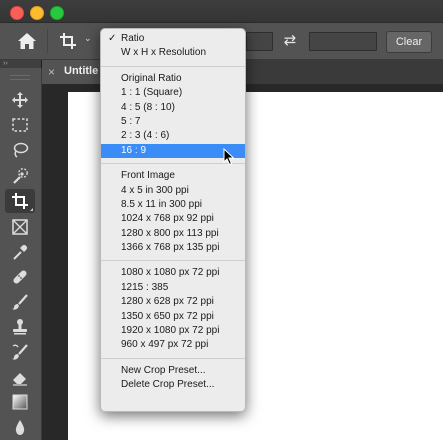 The width and height of the screenshot is (443, 440). What do you see at coordinates (173, 302) in the screenshot?
I see `menu-item-1280x628: 1280 x 628 px 72 ppi` at bounding box center [173, 302].